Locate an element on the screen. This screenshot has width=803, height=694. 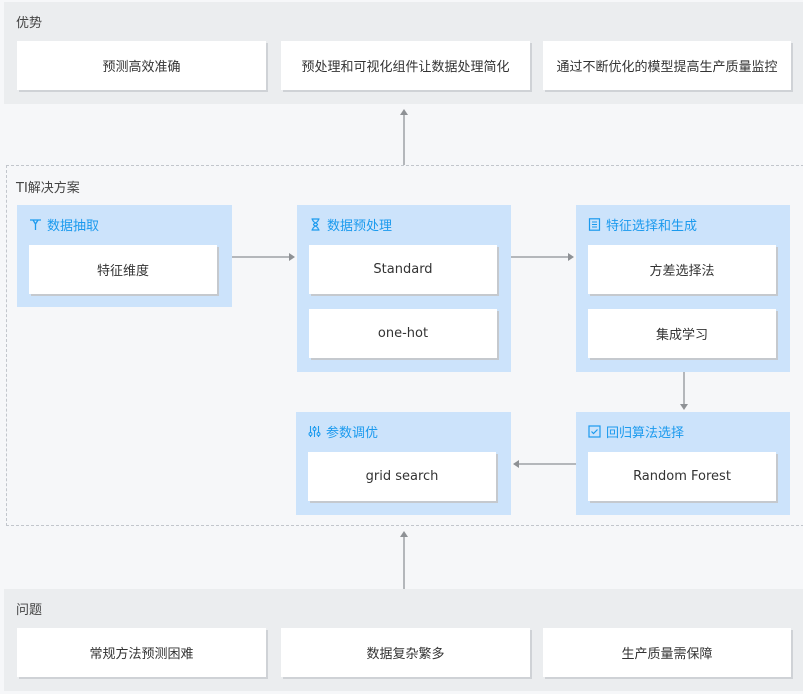
problems-title: 问题 is located at coordinates (29, 610).